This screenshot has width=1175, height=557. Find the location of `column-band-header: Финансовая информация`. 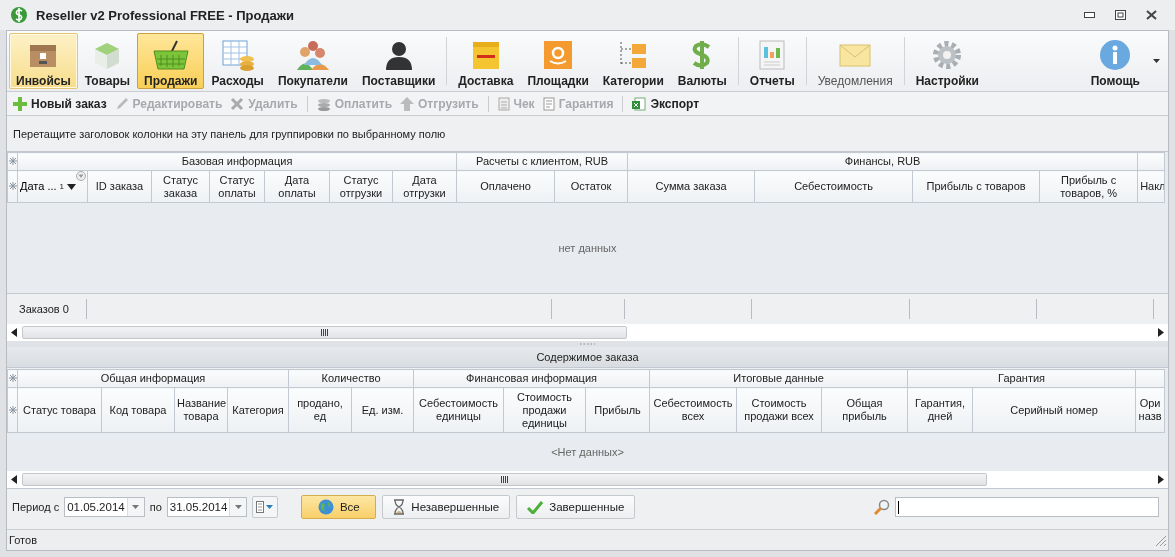

column-band-header: Финансовая информация is located at coordinates (531, 378).